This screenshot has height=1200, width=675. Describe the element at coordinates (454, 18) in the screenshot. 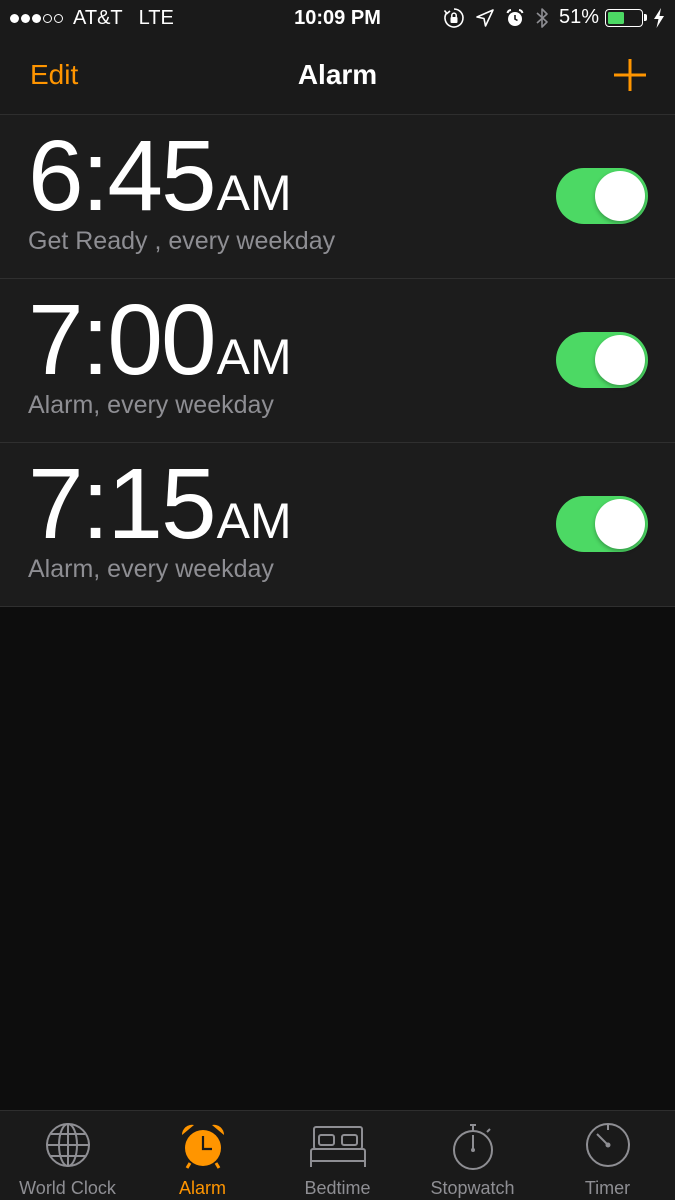

I see `orientation-lock-icon` at that location.